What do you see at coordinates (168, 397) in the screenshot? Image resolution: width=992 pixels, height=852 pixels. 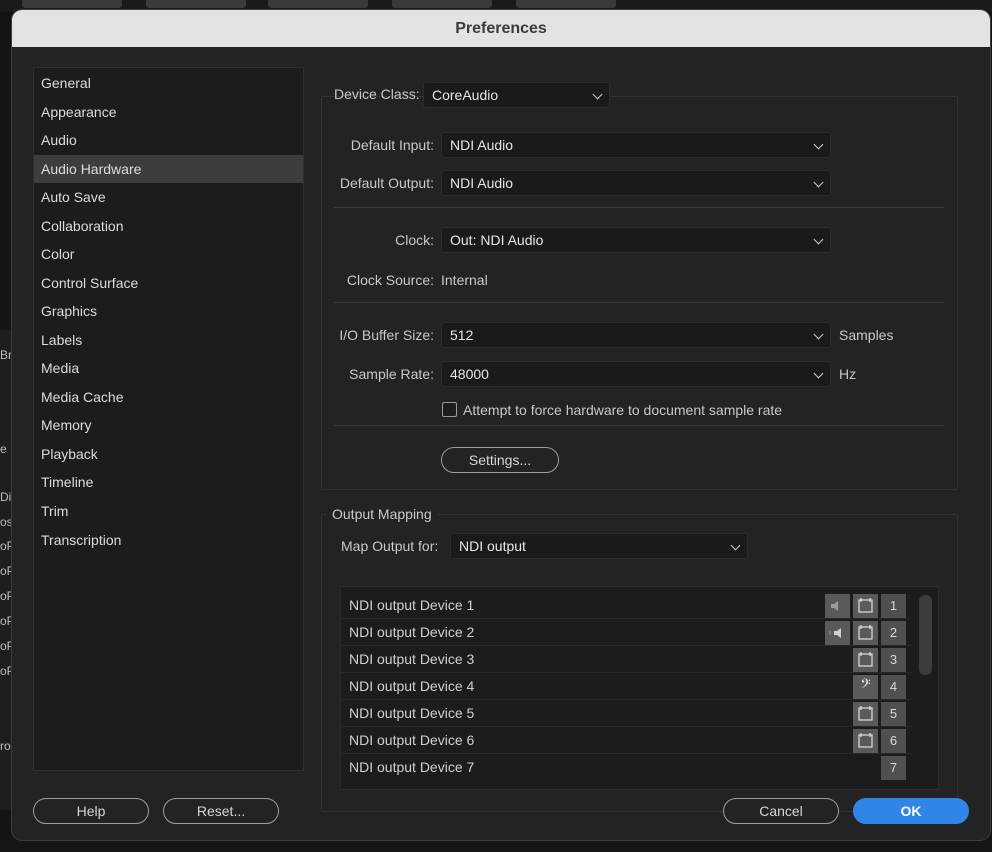 I see `sidebar-item-media-cache: Media Cache` at bounding box center [168, 397].